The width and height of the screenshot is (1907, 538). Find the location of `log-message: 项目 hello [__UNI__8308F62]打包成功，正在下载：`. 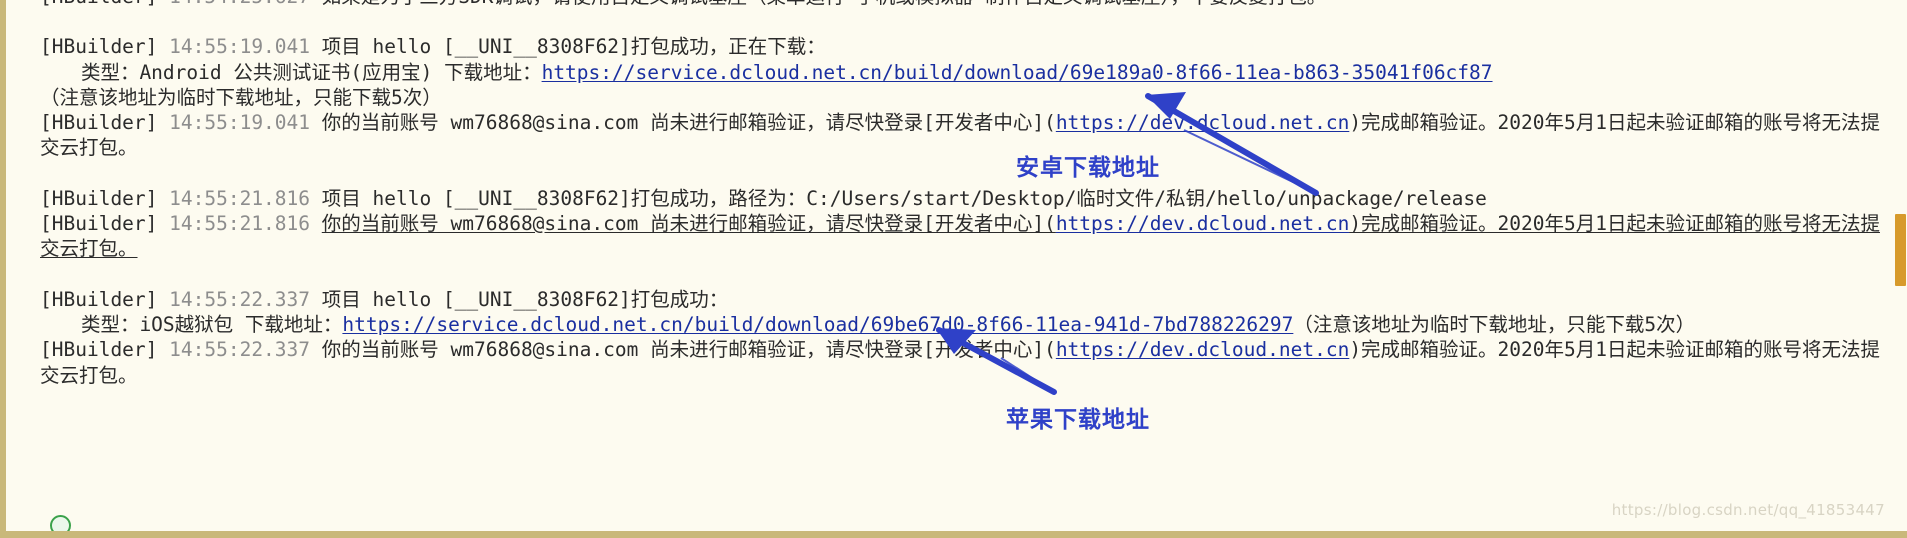

log-message: 项目 hello [__UNI__8308F62]打包成功，正在下载： is located at coordinates (573, 47).